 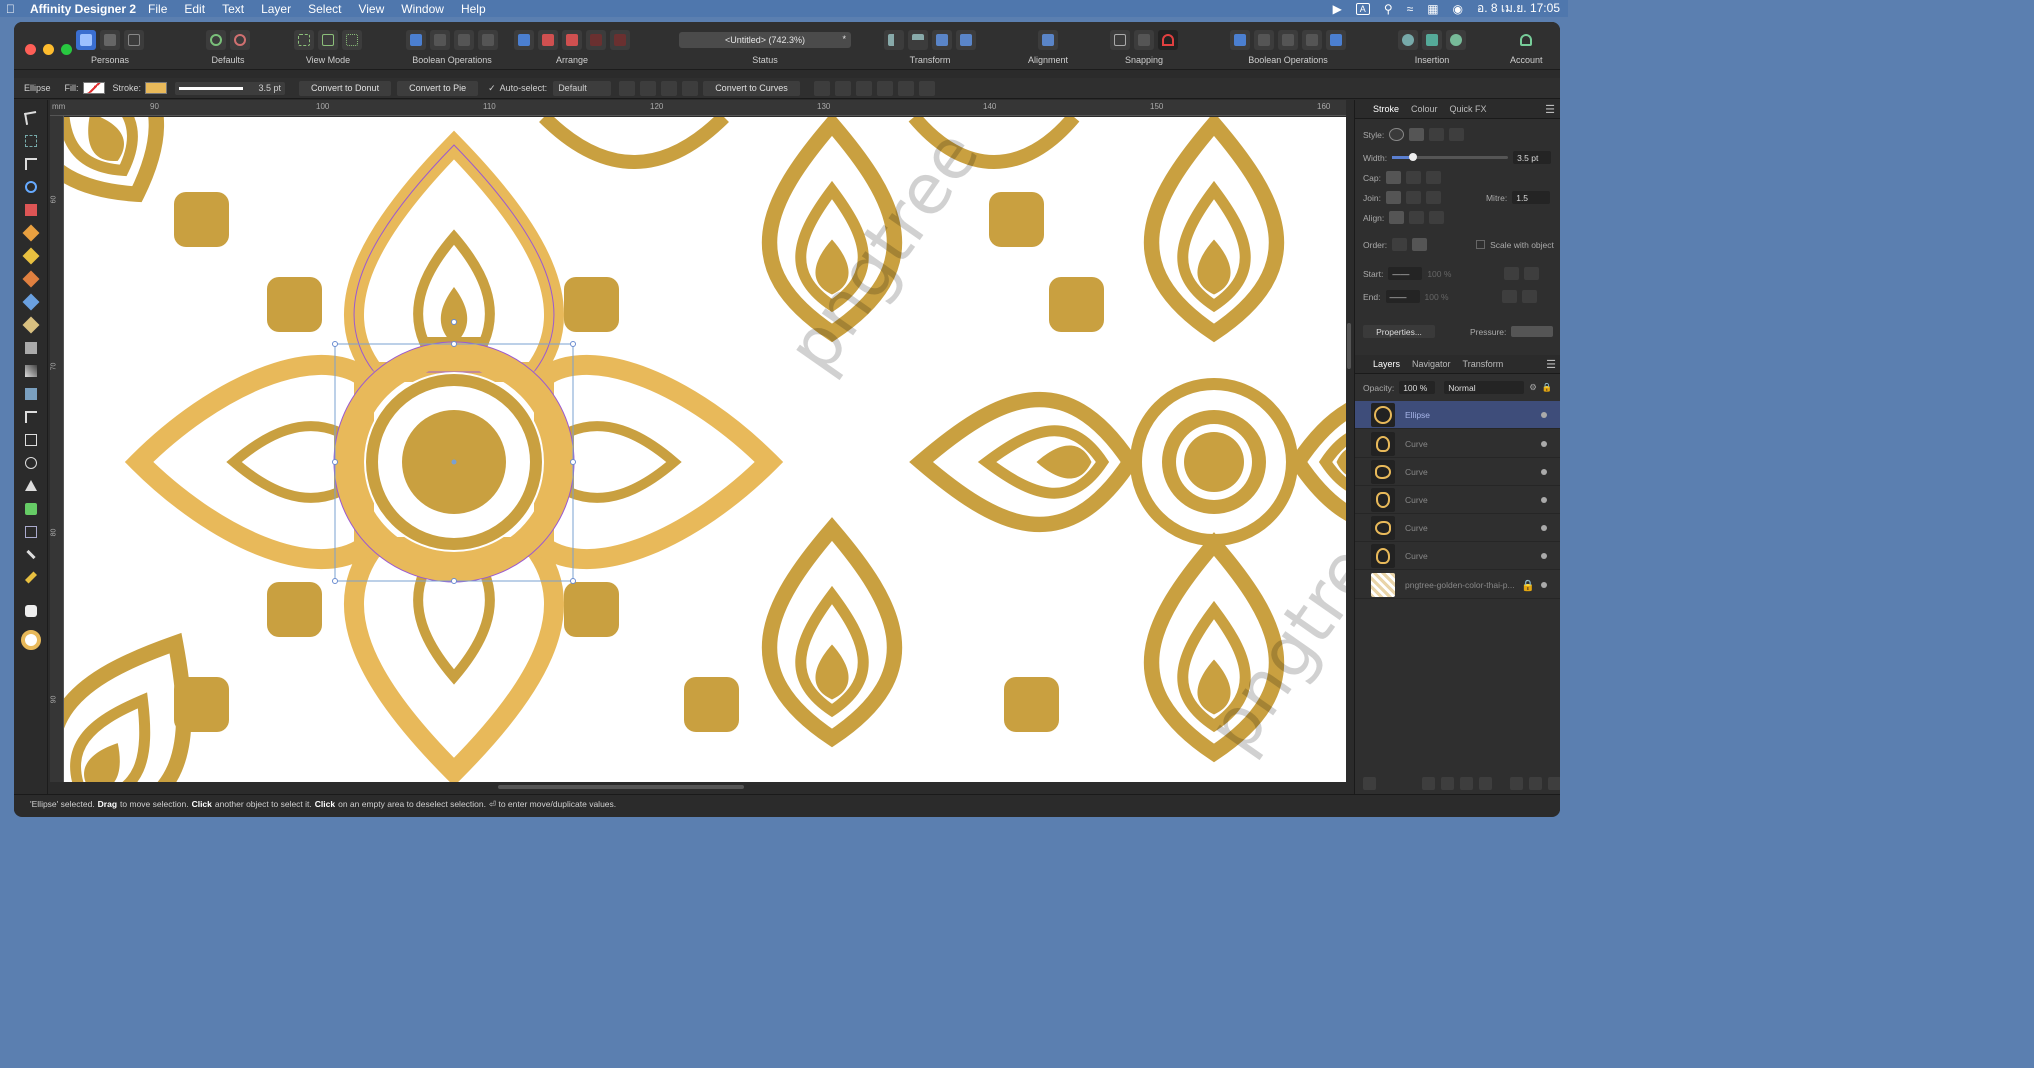 What do you see at coordinates (821, 88) in the screenshot?
I see `align-left-ctx-icon` at bounding box center [821, 88].